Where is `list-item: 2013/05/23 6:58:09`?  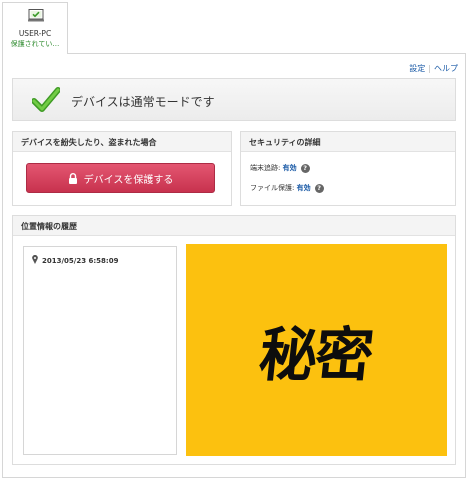 list-item: 2013/05/23 6:58:09 is located at coordinates (75, 260).